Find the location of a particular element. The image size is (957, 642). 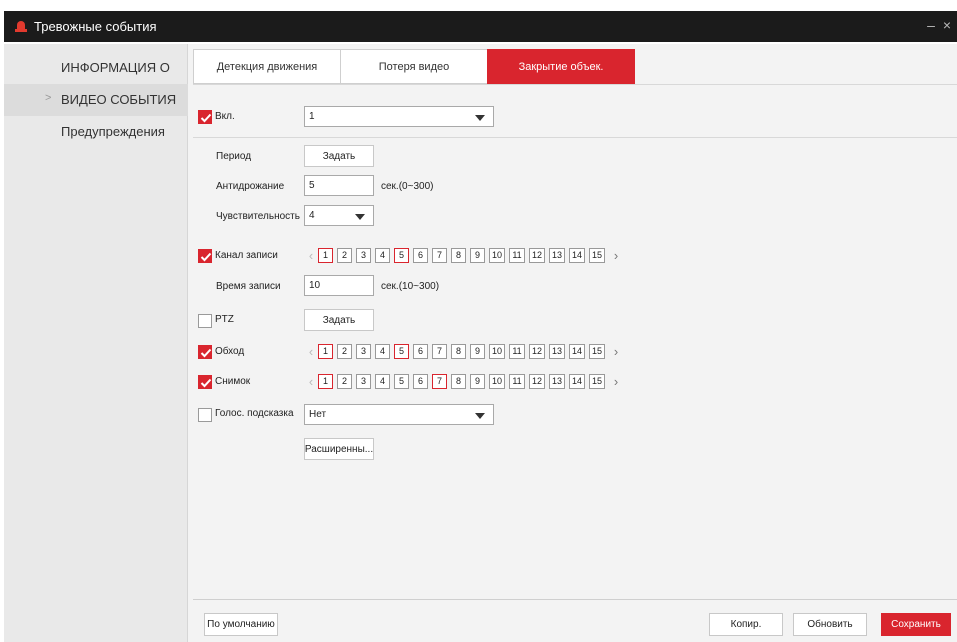

window-title: Тревожные события is located at coordinates (95, 26).